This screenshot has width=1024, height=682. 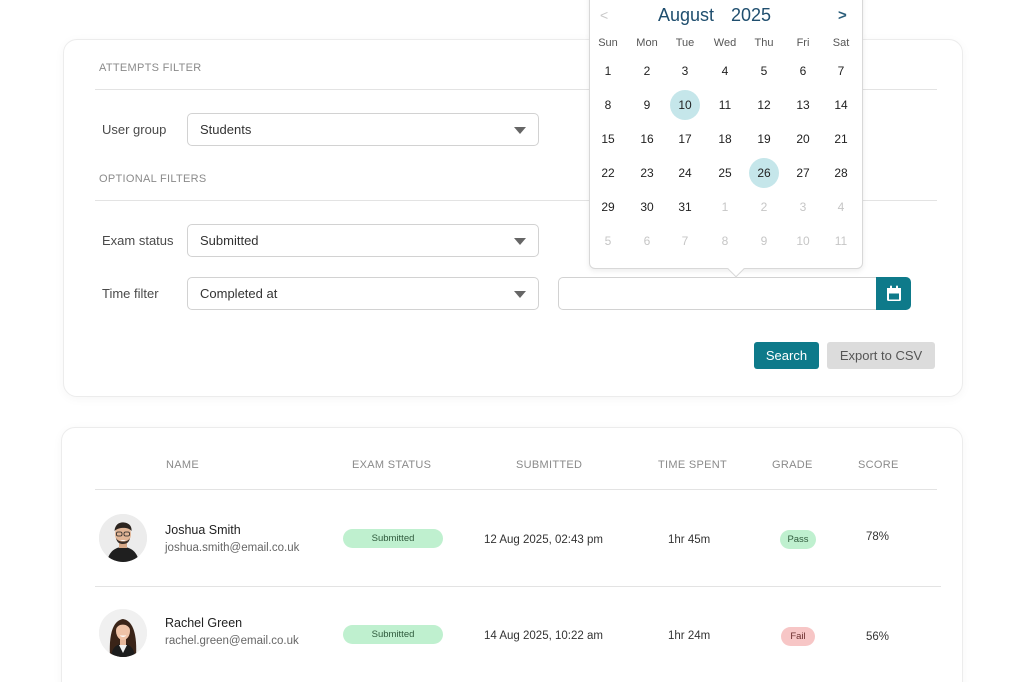 What do you see at coordinates (798, 636) in the screenshot?
I see `grade-badge: Fail` at bounding box center [798, 636].